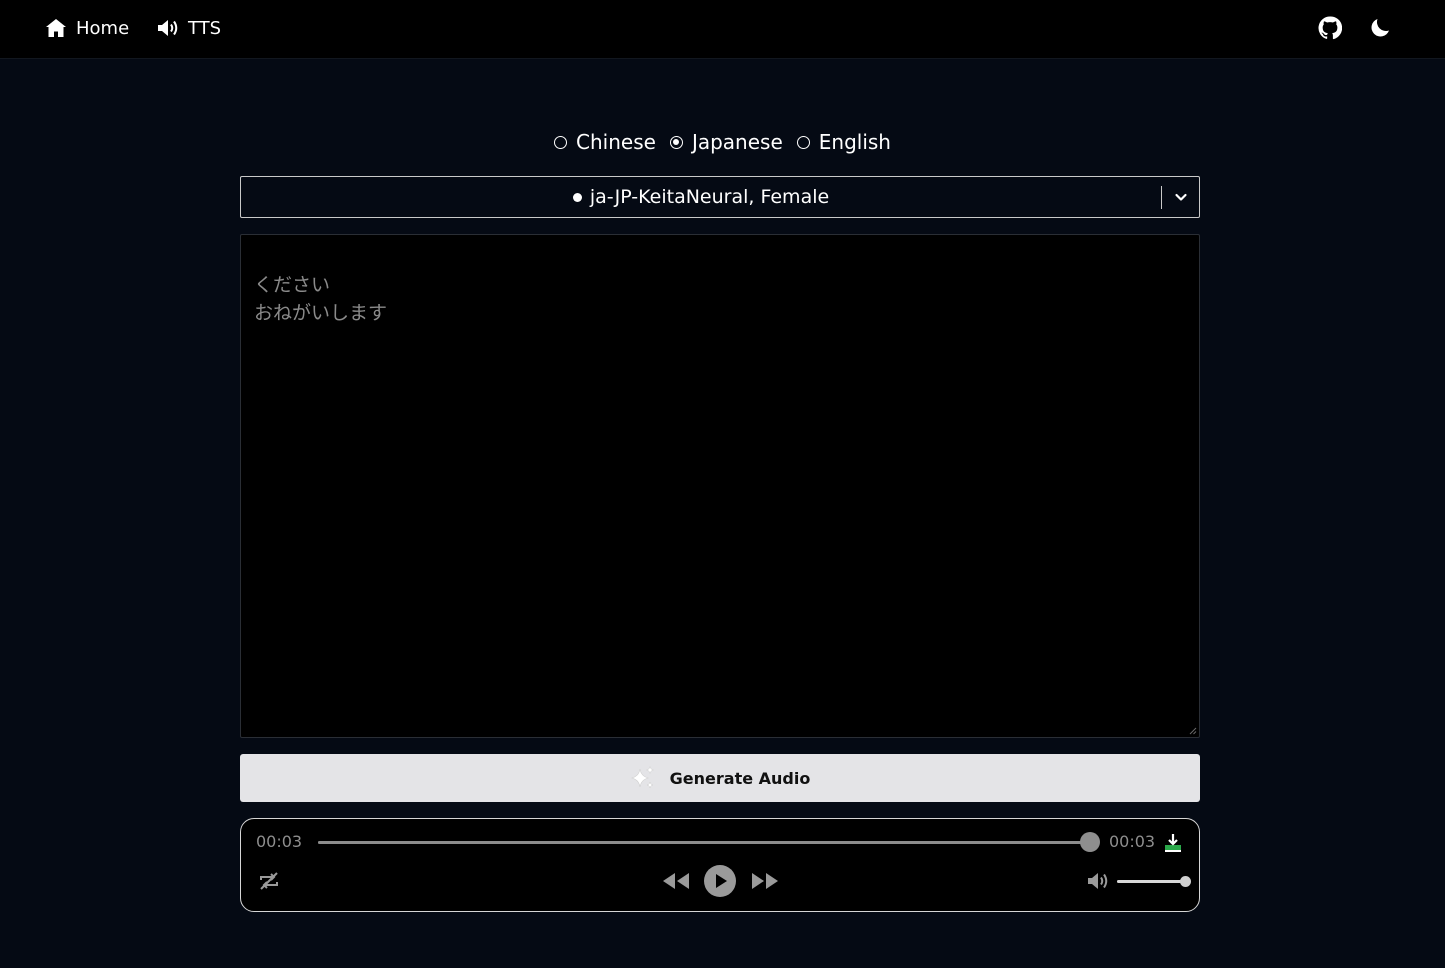  I want to click on language-option-chinese: Chinese, so click(605, 142).